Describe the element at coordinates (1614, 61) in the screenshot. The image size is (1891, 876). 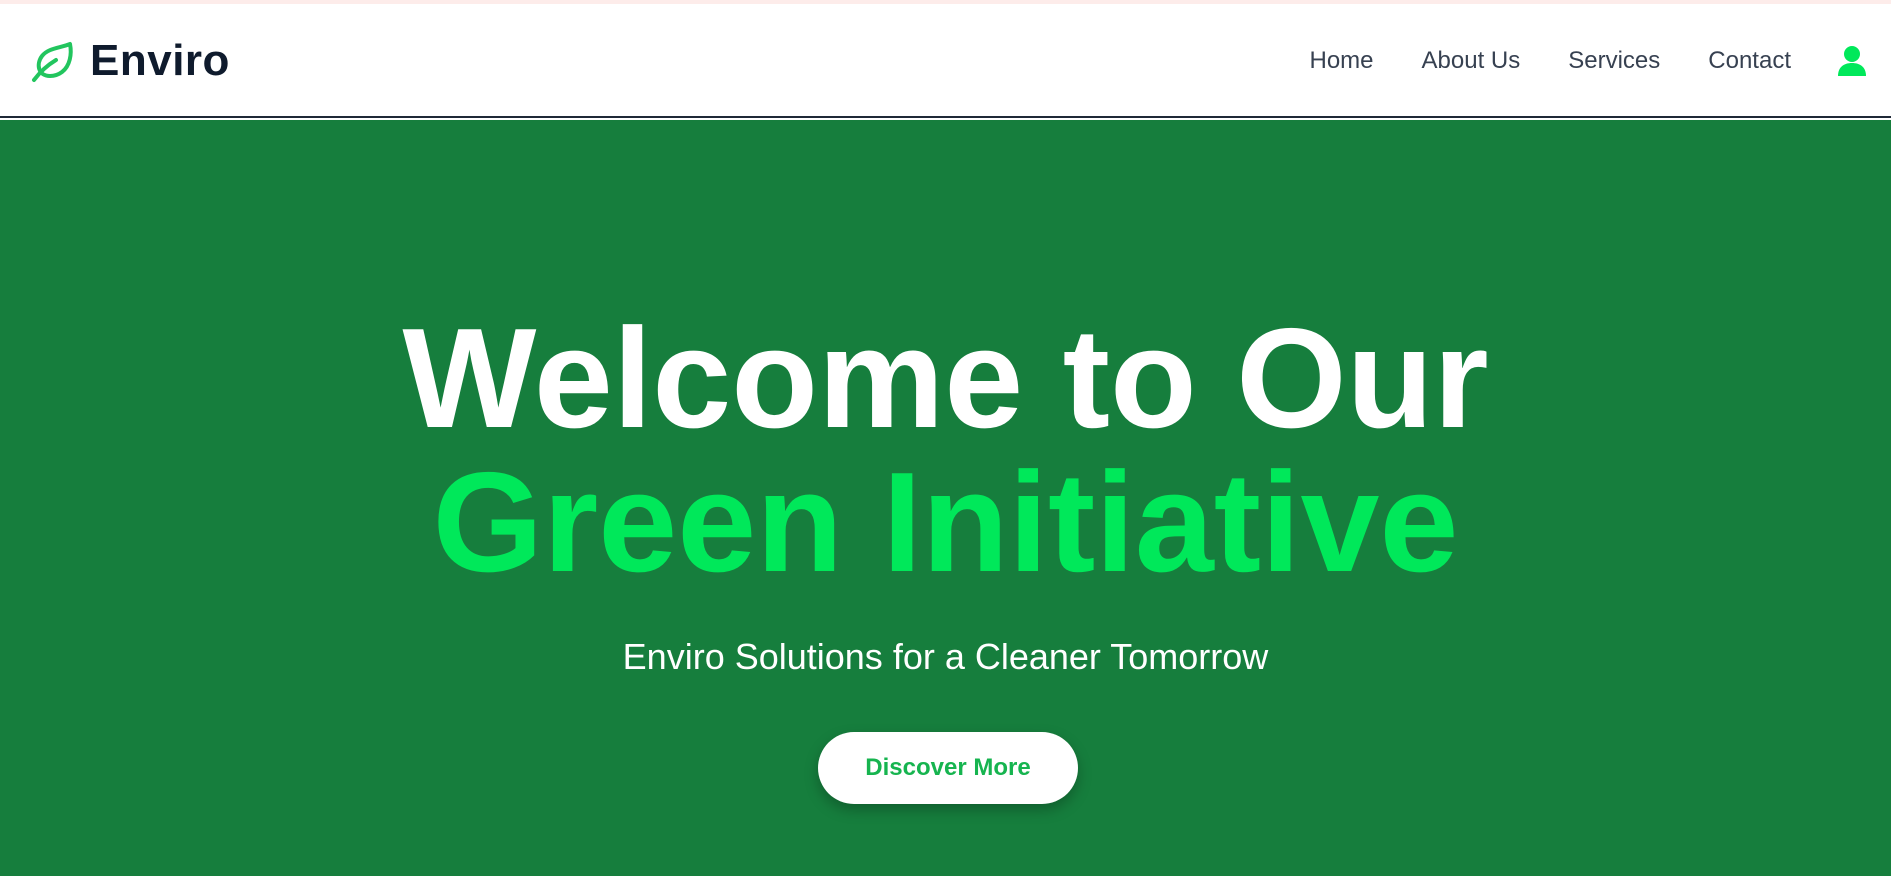
I see `nav-link-services: Services` at that location.